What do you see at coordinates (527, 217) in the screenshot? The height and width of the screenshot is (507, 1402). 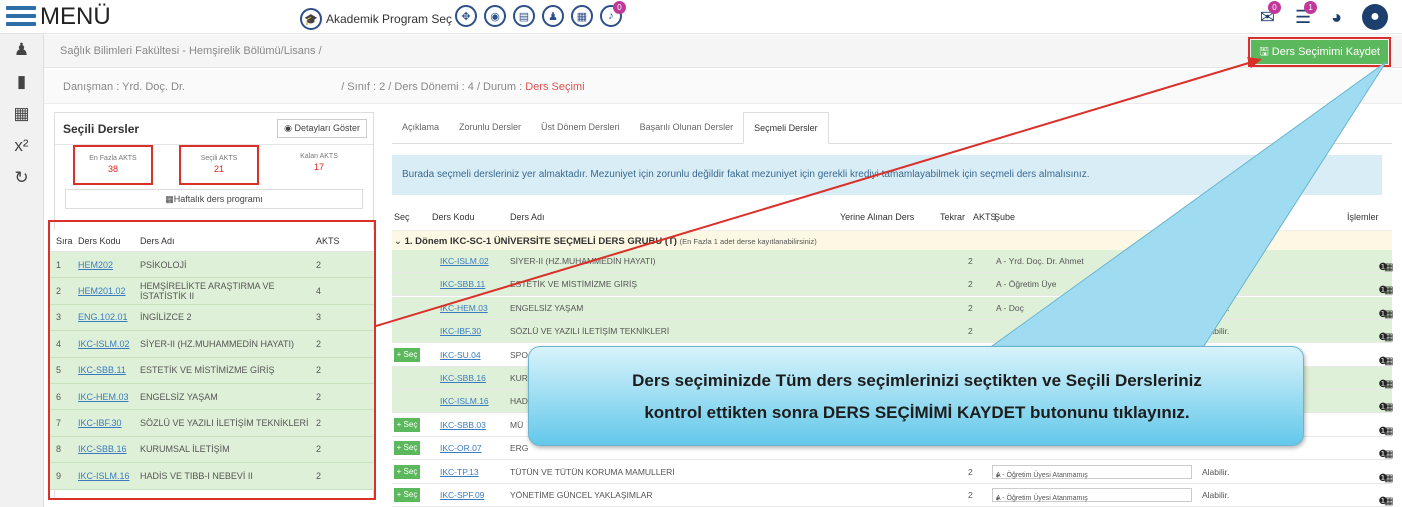 I see `col-header: Ders Adı` at bounding box center [527, 217].